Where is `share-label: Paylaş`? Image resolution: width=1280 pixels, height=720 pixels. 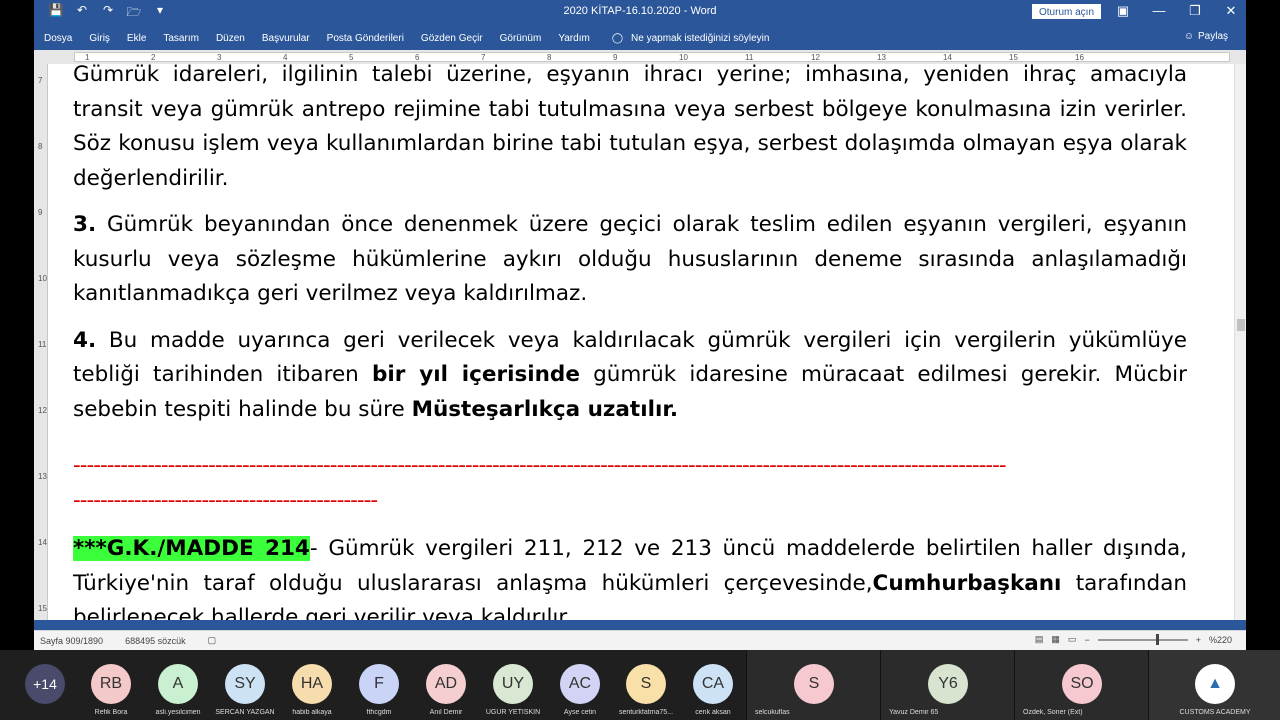
share-label: Paylaş is located at coordinates (1212, 36).